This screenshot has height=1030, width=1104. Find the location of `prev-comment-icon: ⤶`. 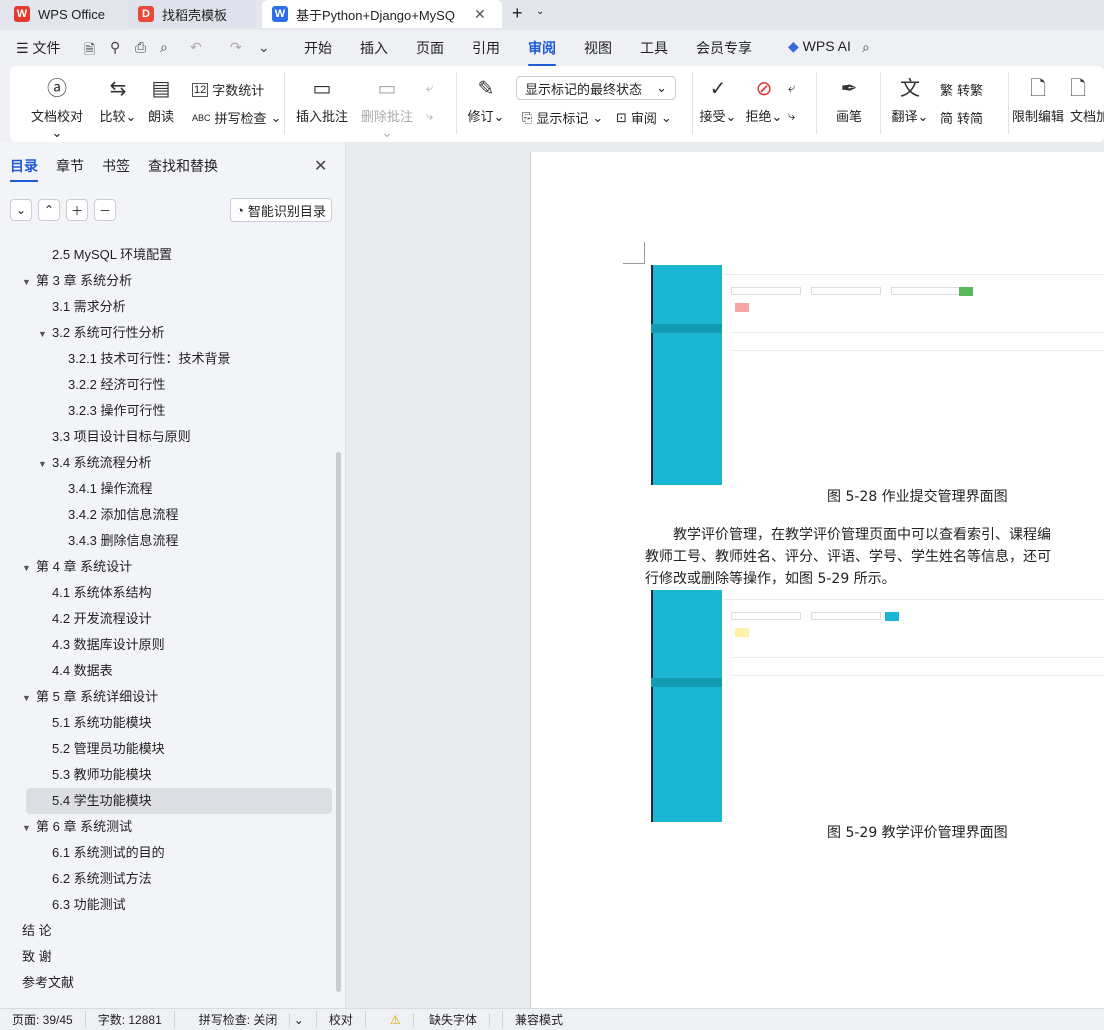

prev-comment-icon: ⤶ is located at coordinates (429, 88).